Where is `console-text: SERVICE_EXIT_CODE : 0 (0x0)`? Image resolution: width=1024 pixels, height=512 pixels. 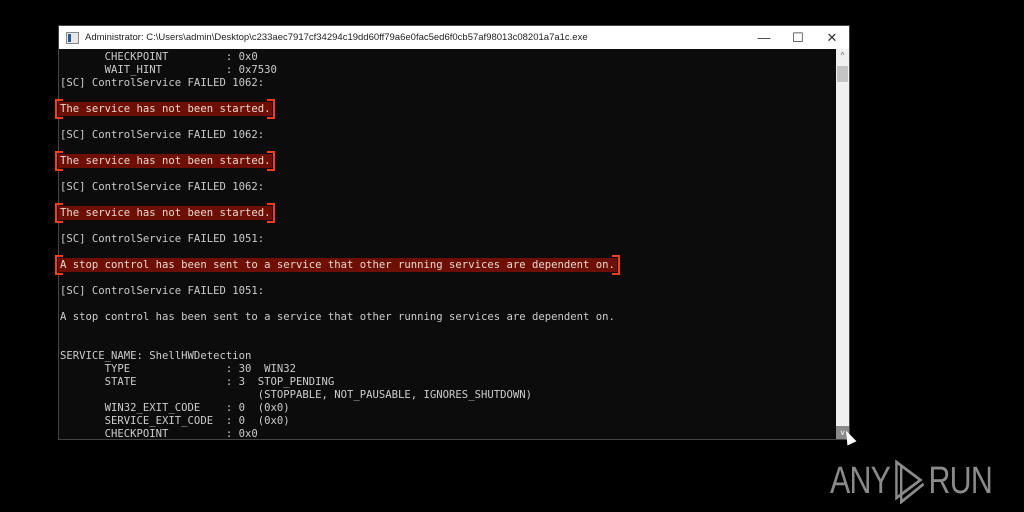 console-text: SERVICE_EXIT_CODE : 0 (0x0) is located at coordinates (175, 421).